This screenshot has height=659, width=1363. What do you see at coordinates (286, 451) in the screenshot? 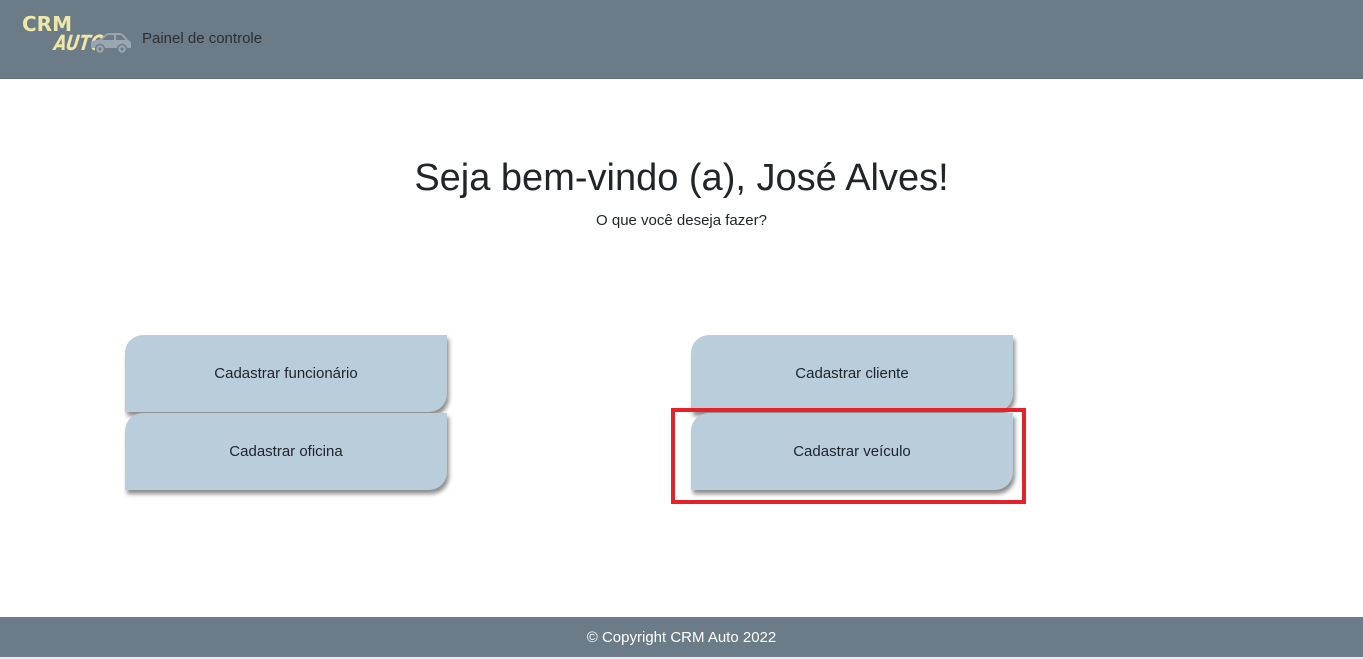
I see `register-workshop-button: Cadastrar oficina` at bounding box center [286, 451].